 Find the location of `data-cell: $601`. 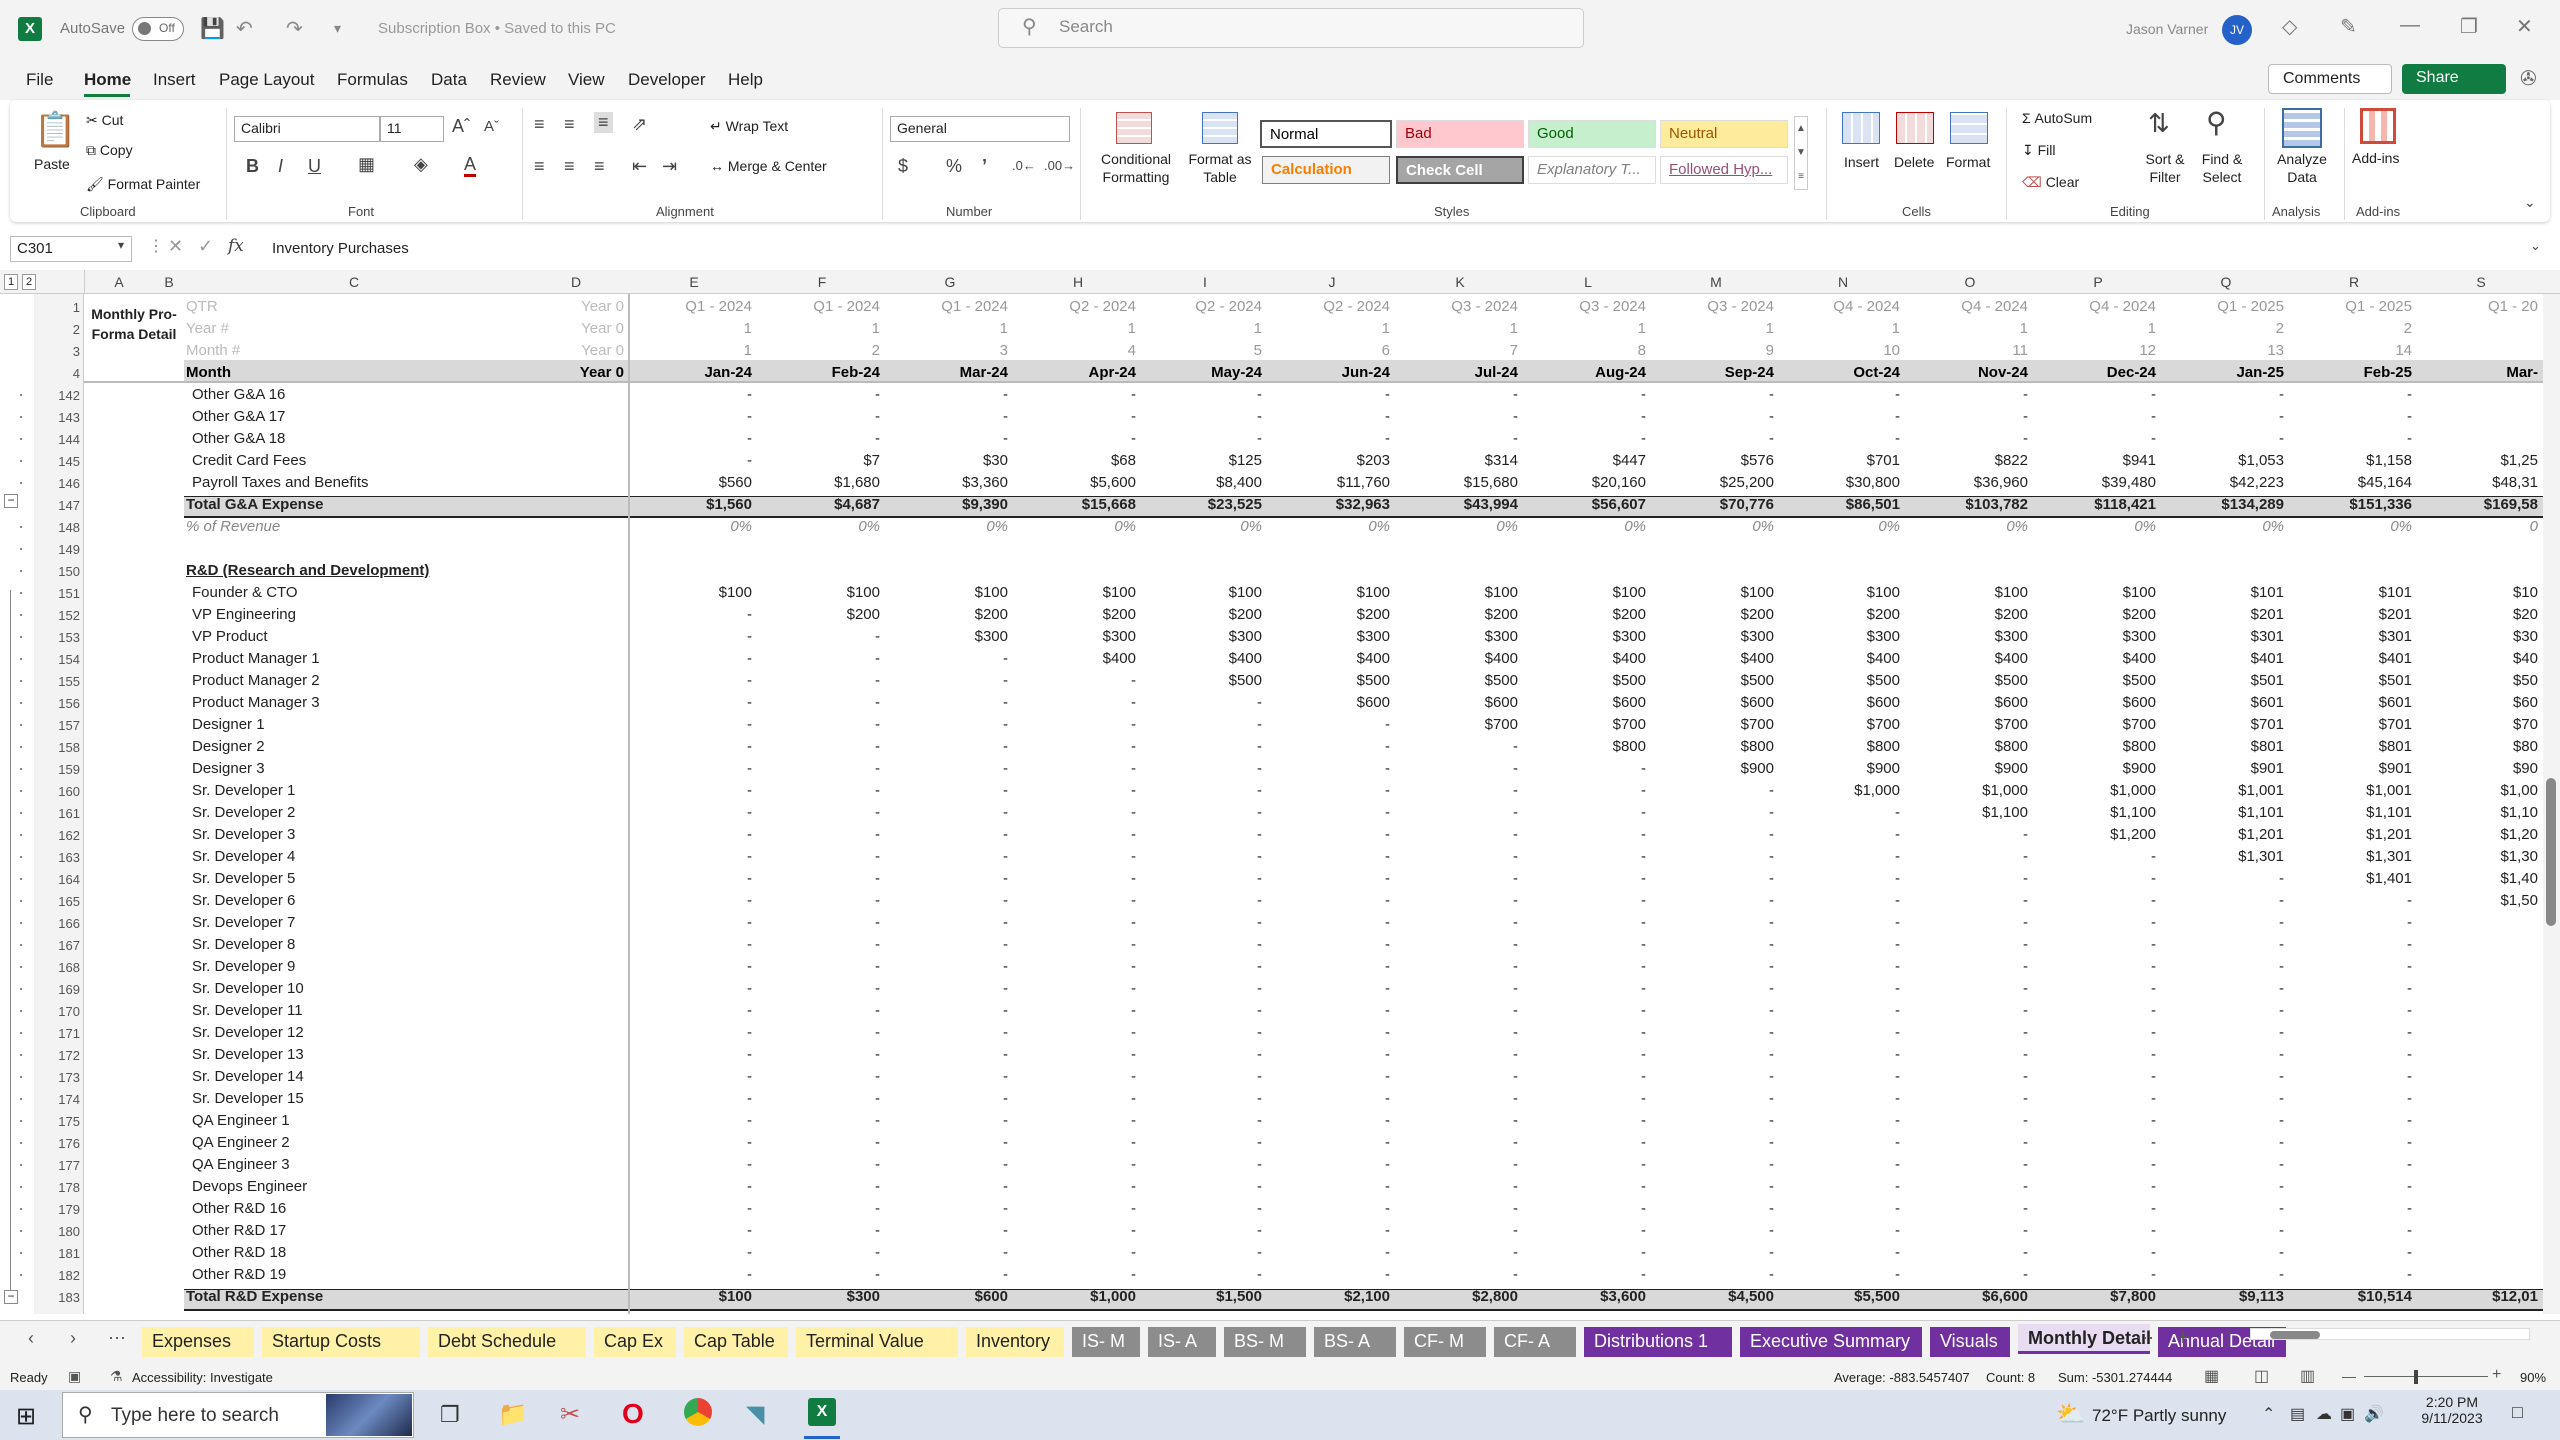

data-cell: $601 is located at coordinates (2351, 703).